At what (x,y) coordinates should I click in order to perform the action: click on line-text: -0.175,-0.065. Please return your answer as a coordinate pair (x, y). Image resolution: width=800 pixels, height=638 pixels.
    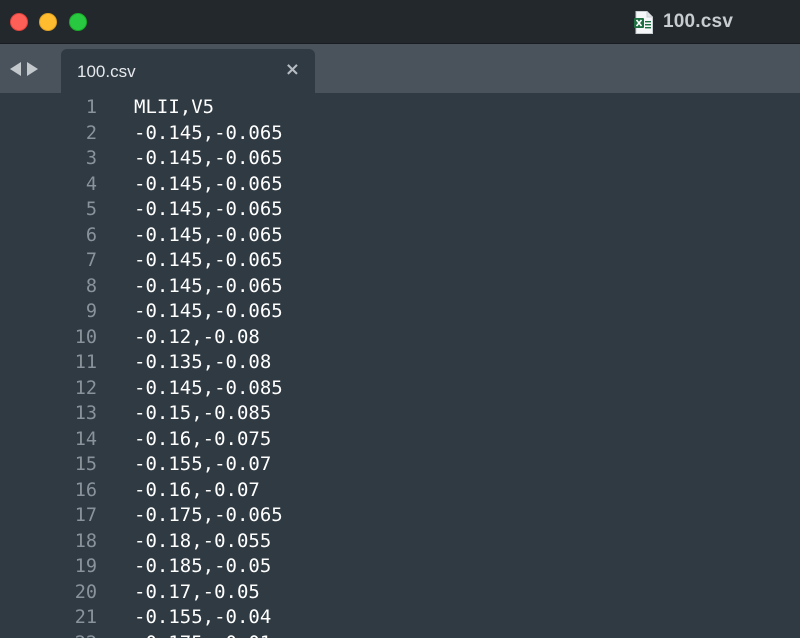
    Looking at the image, I should click on (208, 516).